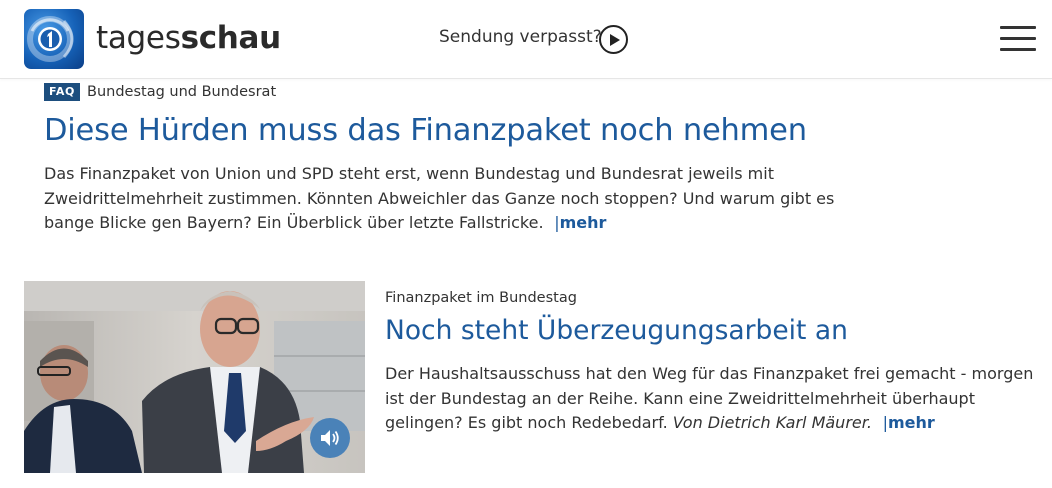 The height and width of the screenshot is (488, 1052). What do you see at coordinates (616, 330) in the screenshot?
I see `teaser2-headline: Noch steht Überzeugungsarbeit an` at bounding box center [616, 330].